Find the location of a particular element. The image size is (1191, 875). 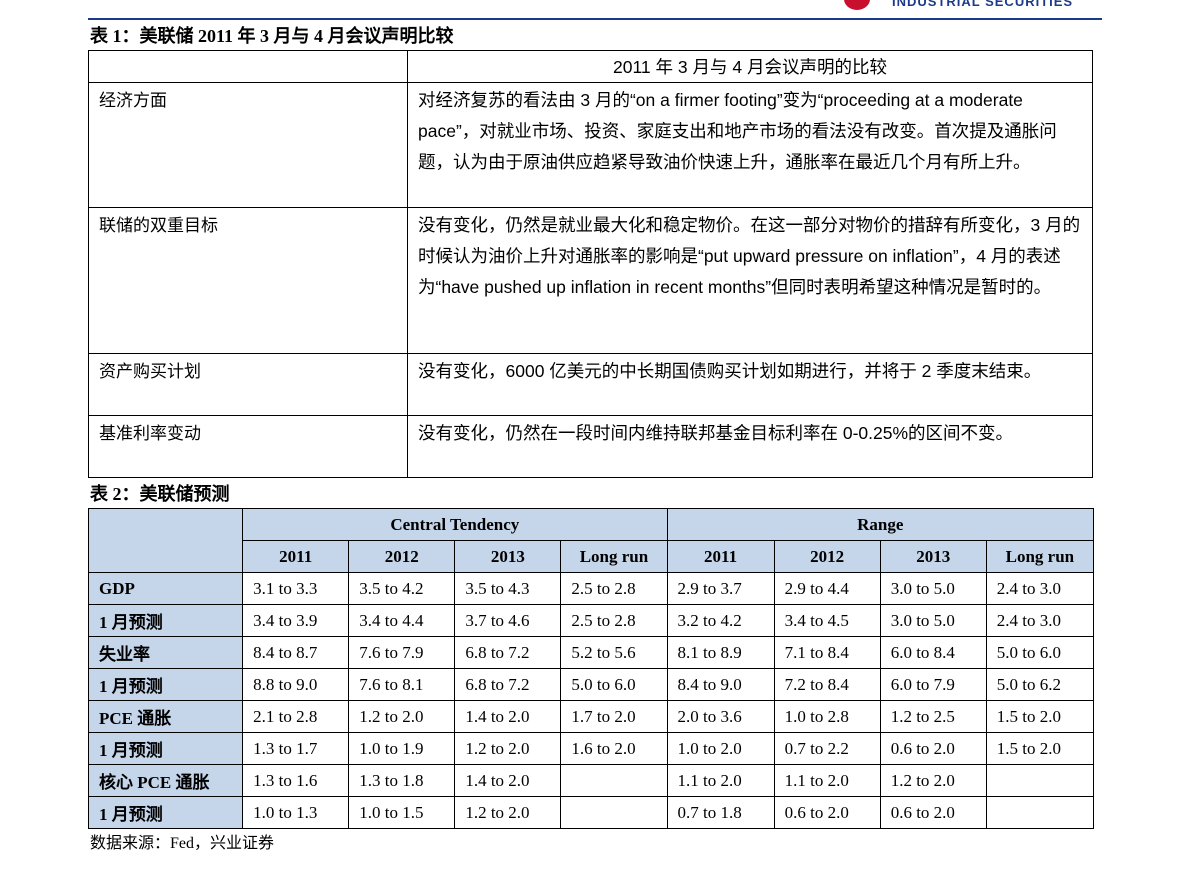

projection-cell: 8.4 to 8.7 is located at coordinates (296, 652).